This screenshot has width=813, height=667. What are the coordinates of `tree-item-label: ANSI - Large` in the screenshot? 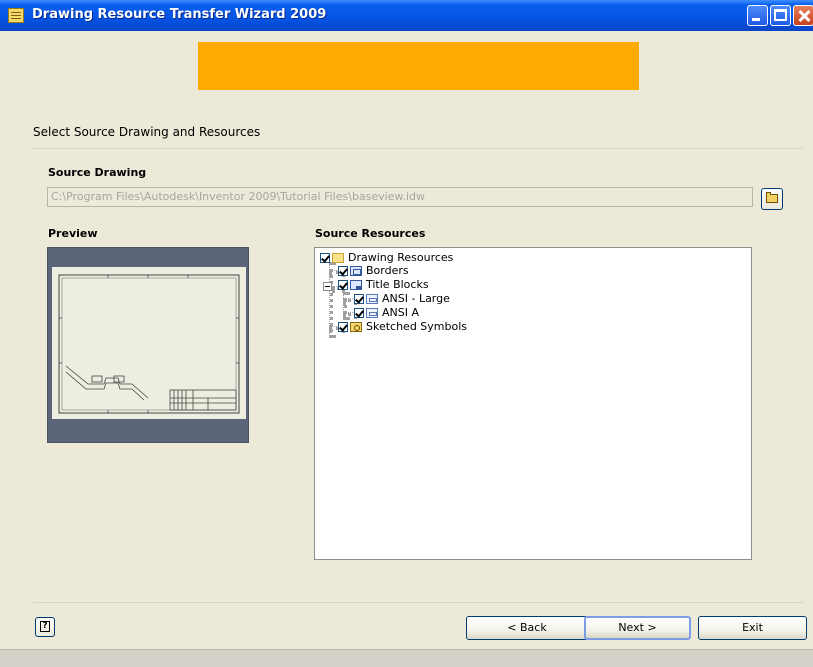 It's located at (416, 298).